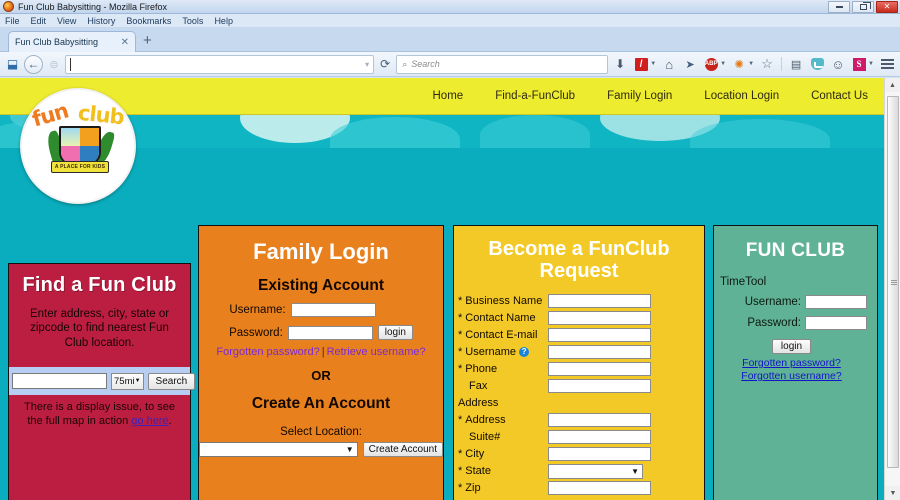  I want to click on nav-location-login: Location Login, so click(741, 96).